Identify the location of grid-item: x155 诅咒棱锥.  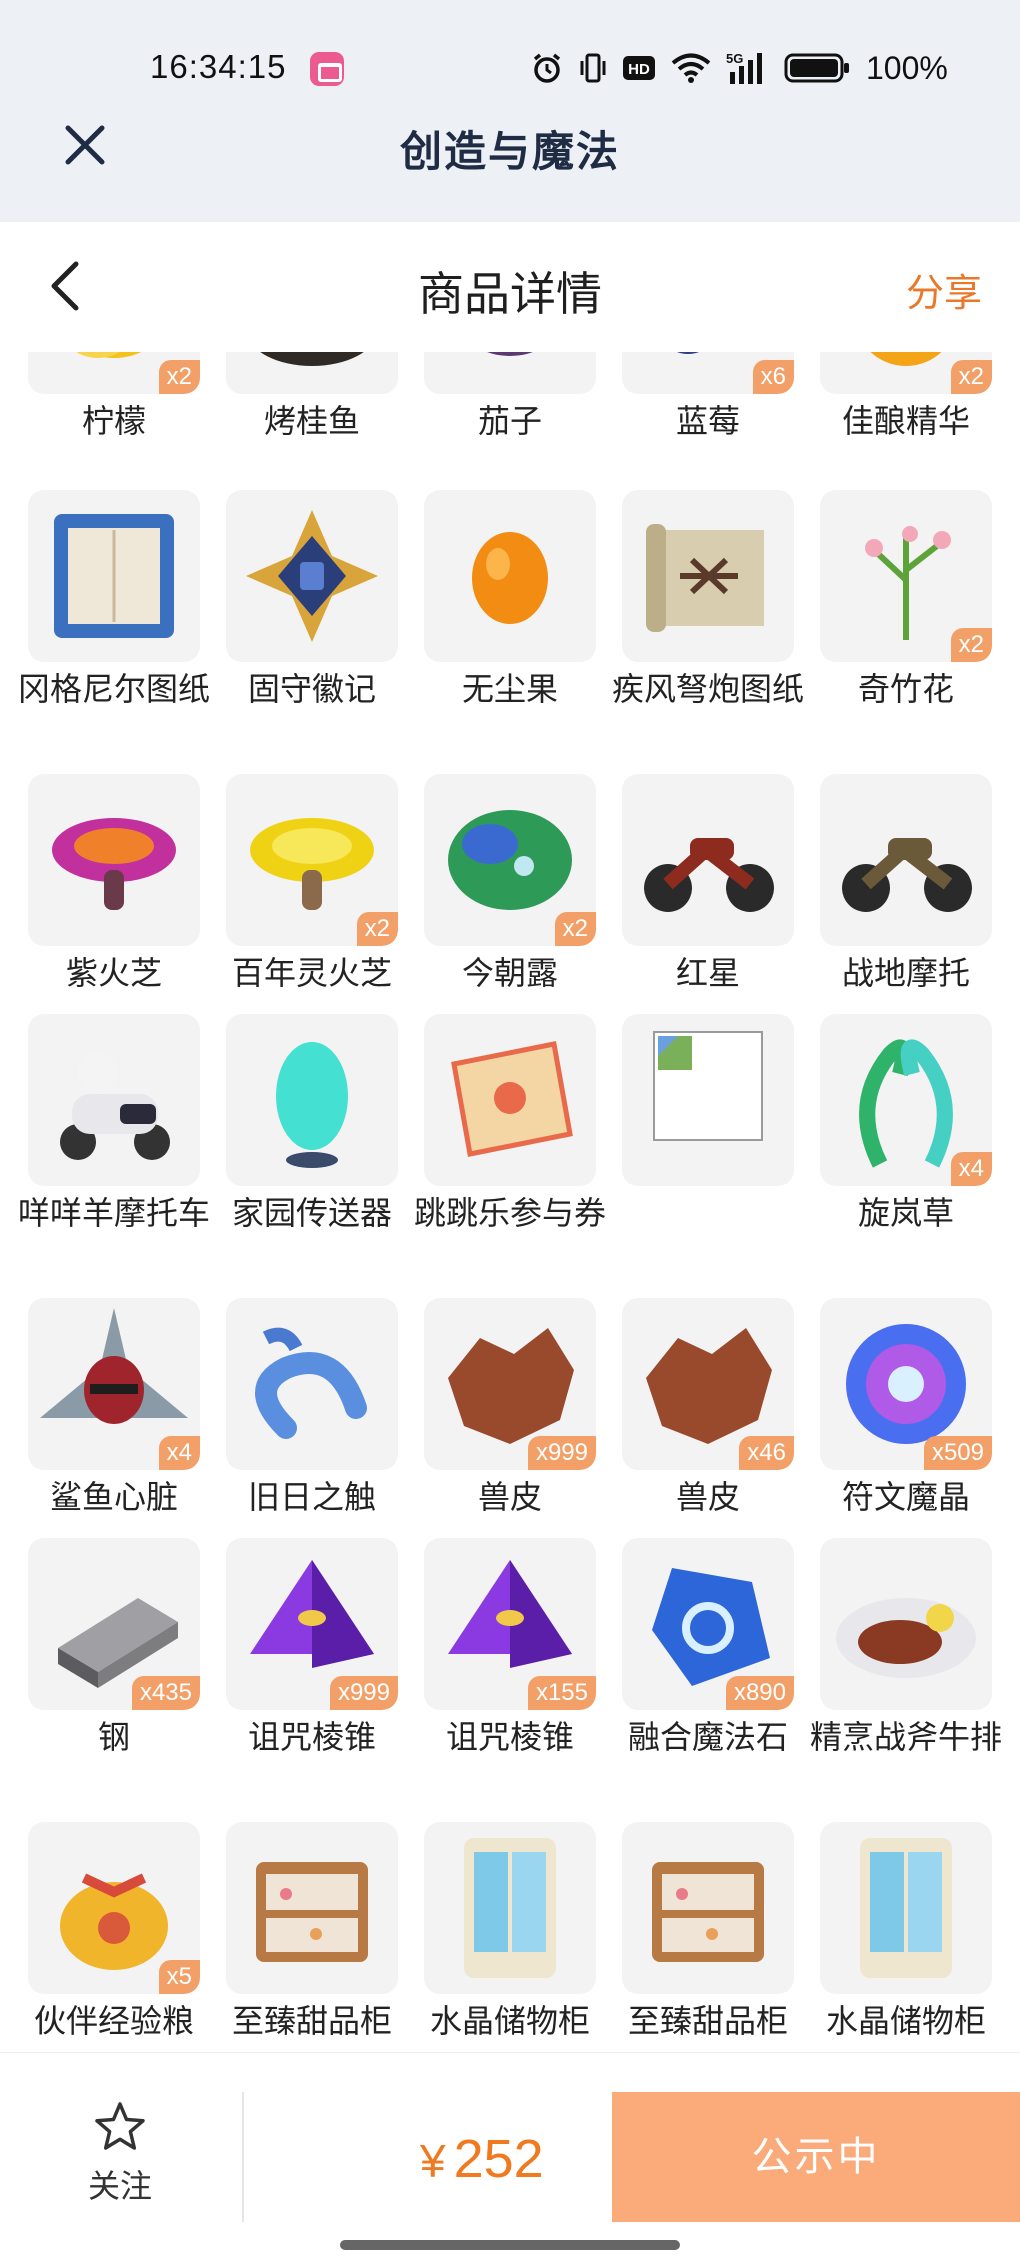
(510, 1668).